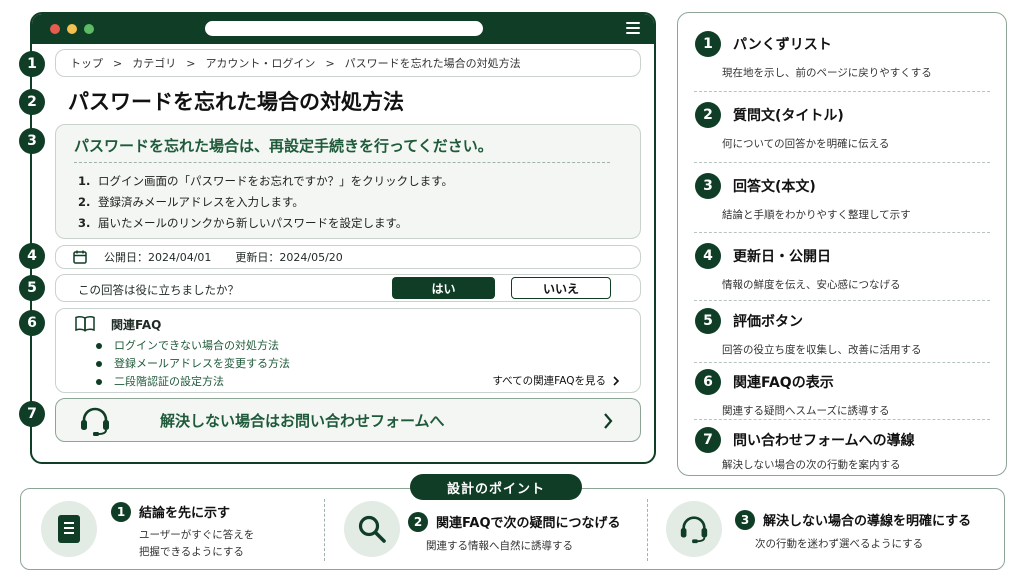  Describe the element at coordinates (822, 350) in the screenshot. I see `legend-desc: 回答の役立ち度を収集し、改善に活用する` at that location.